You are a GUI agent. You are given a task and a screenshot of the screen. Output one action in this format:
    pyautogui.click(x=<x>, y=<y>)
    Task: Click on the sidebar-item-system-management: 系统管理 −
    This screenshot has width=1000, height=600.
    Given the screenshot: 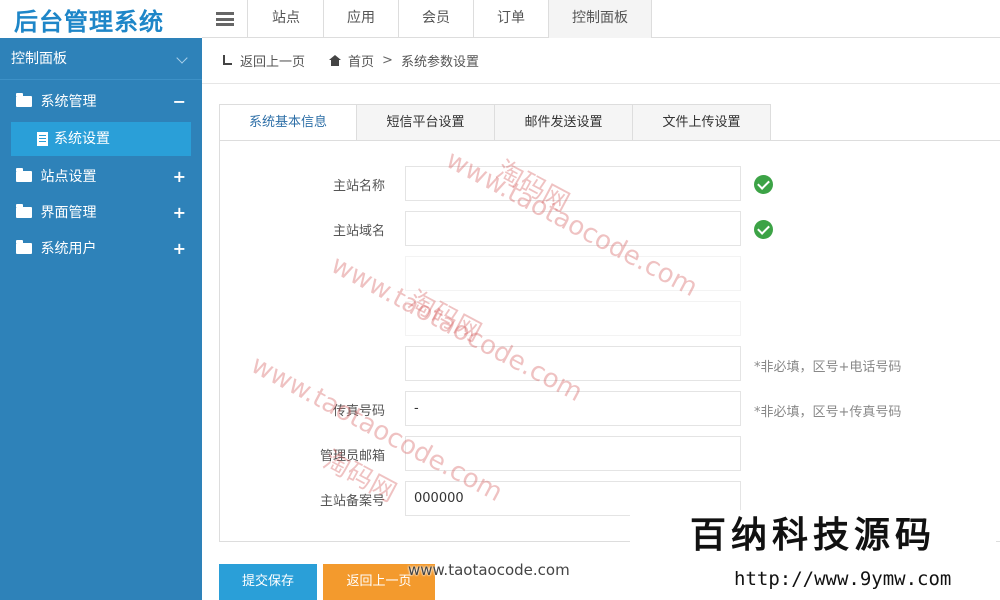 What is the action you would take?
    pyautogui.click(x=101, y=102)
    